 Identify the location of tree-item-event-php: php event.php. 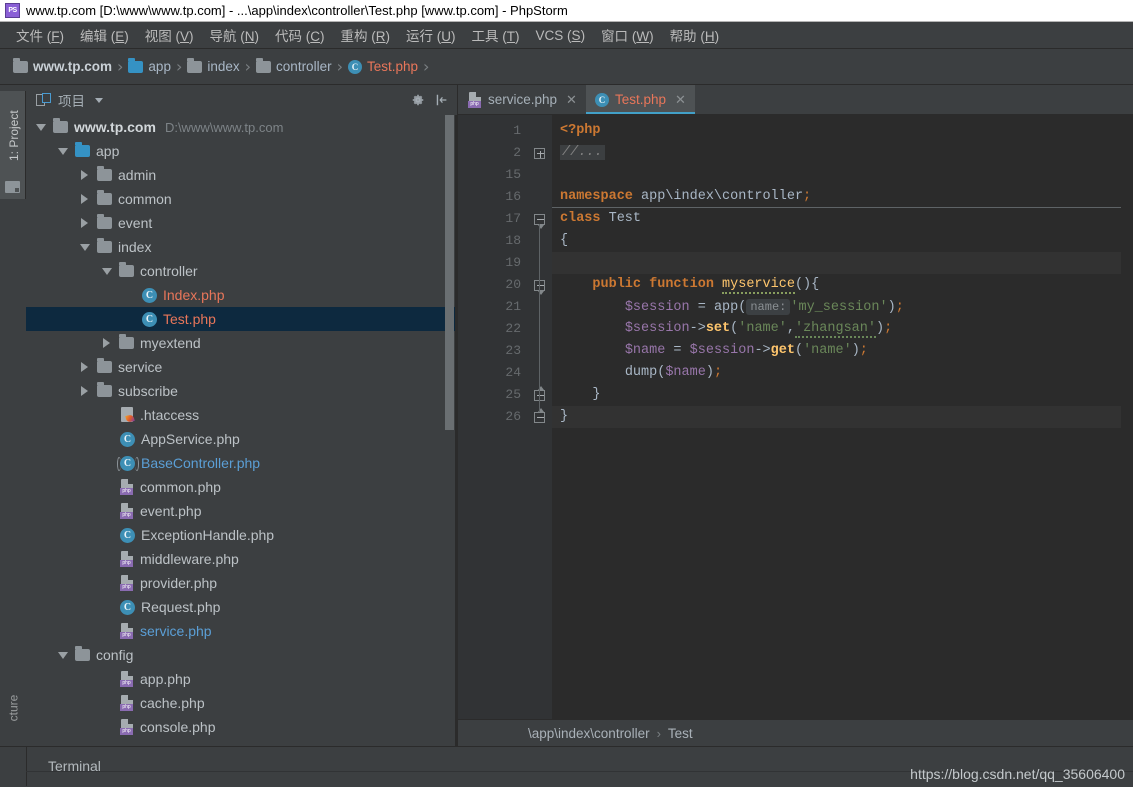
(241, 511).